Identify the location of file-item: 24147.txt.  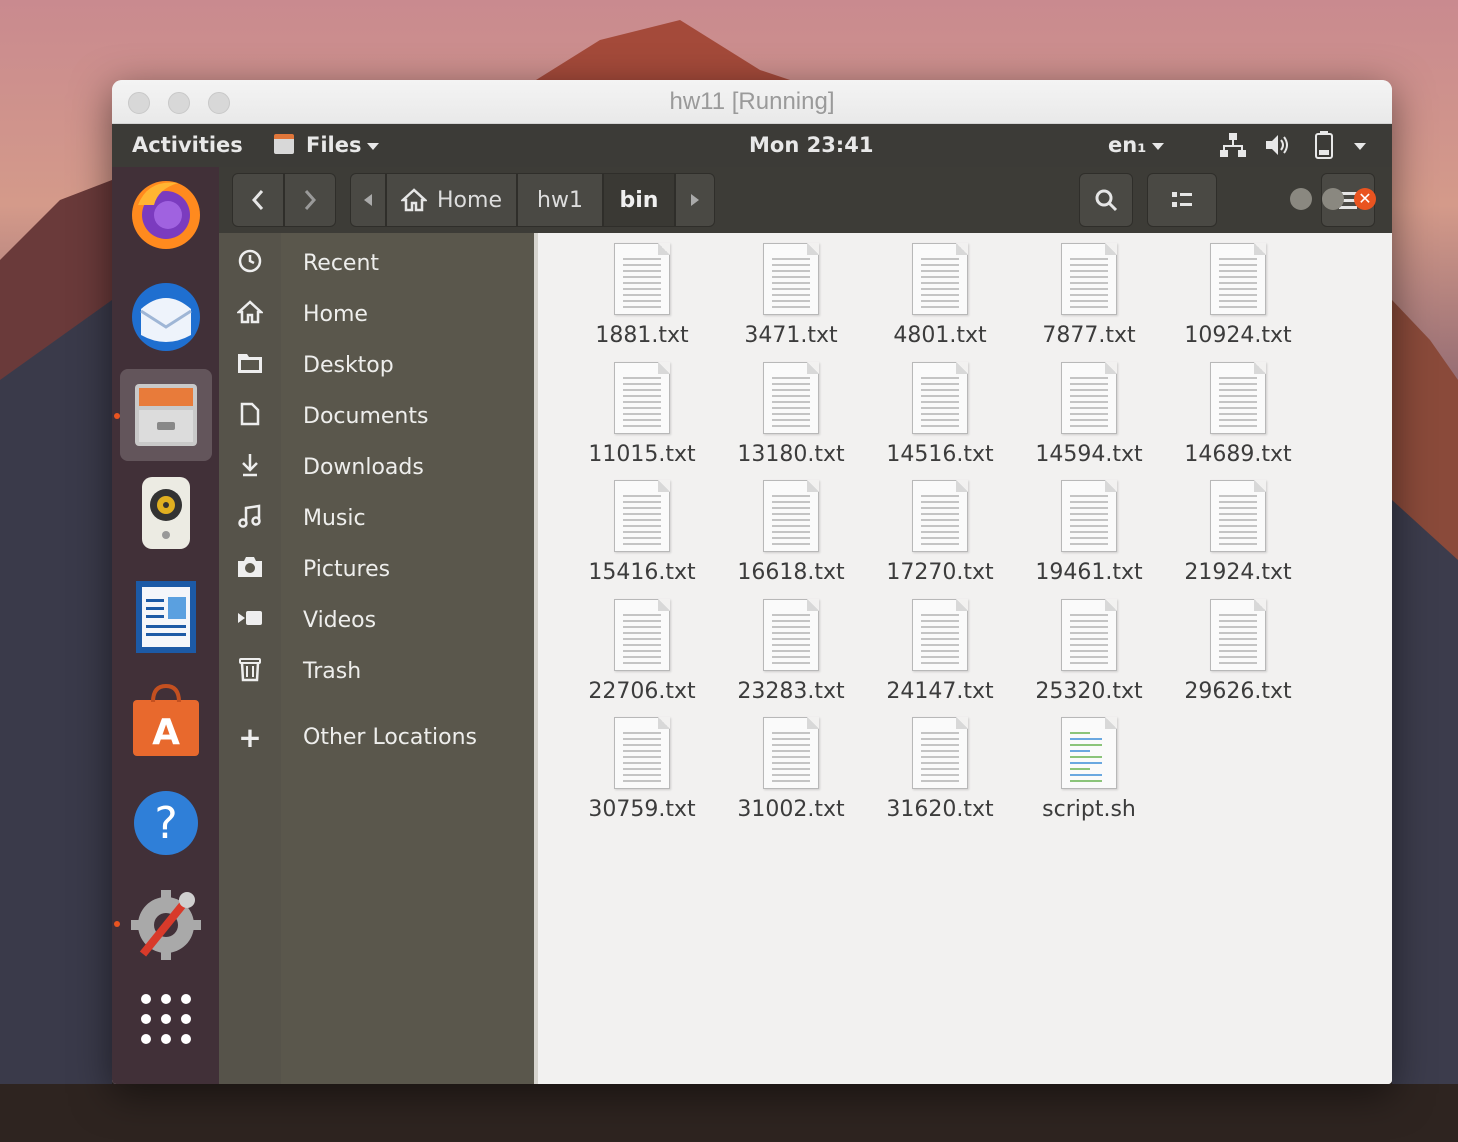
(940, 647).